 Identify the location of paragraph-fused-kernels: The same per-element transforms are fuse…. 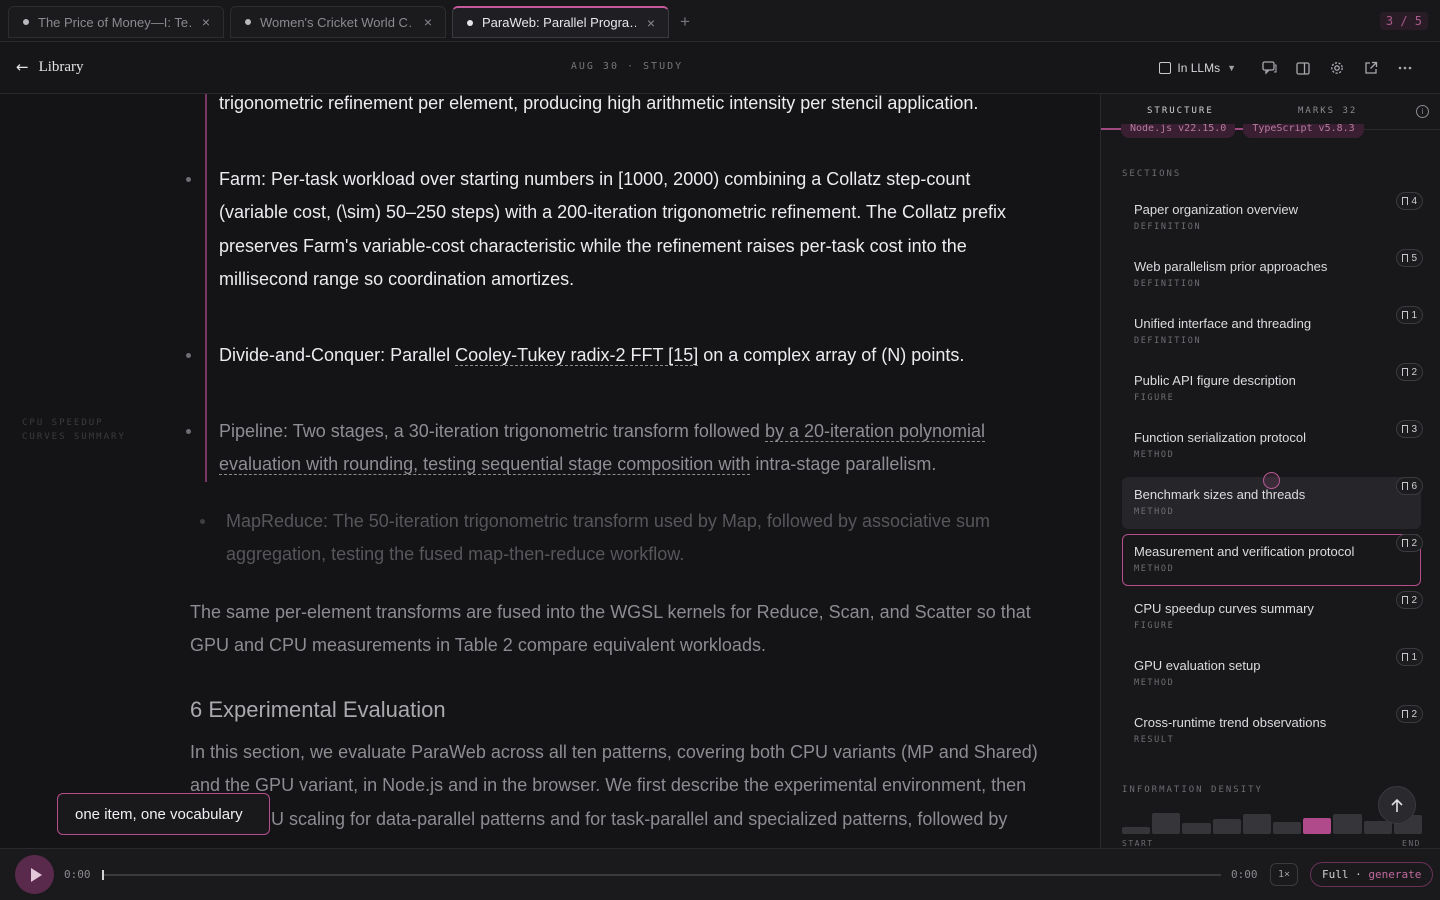
(610, 629).